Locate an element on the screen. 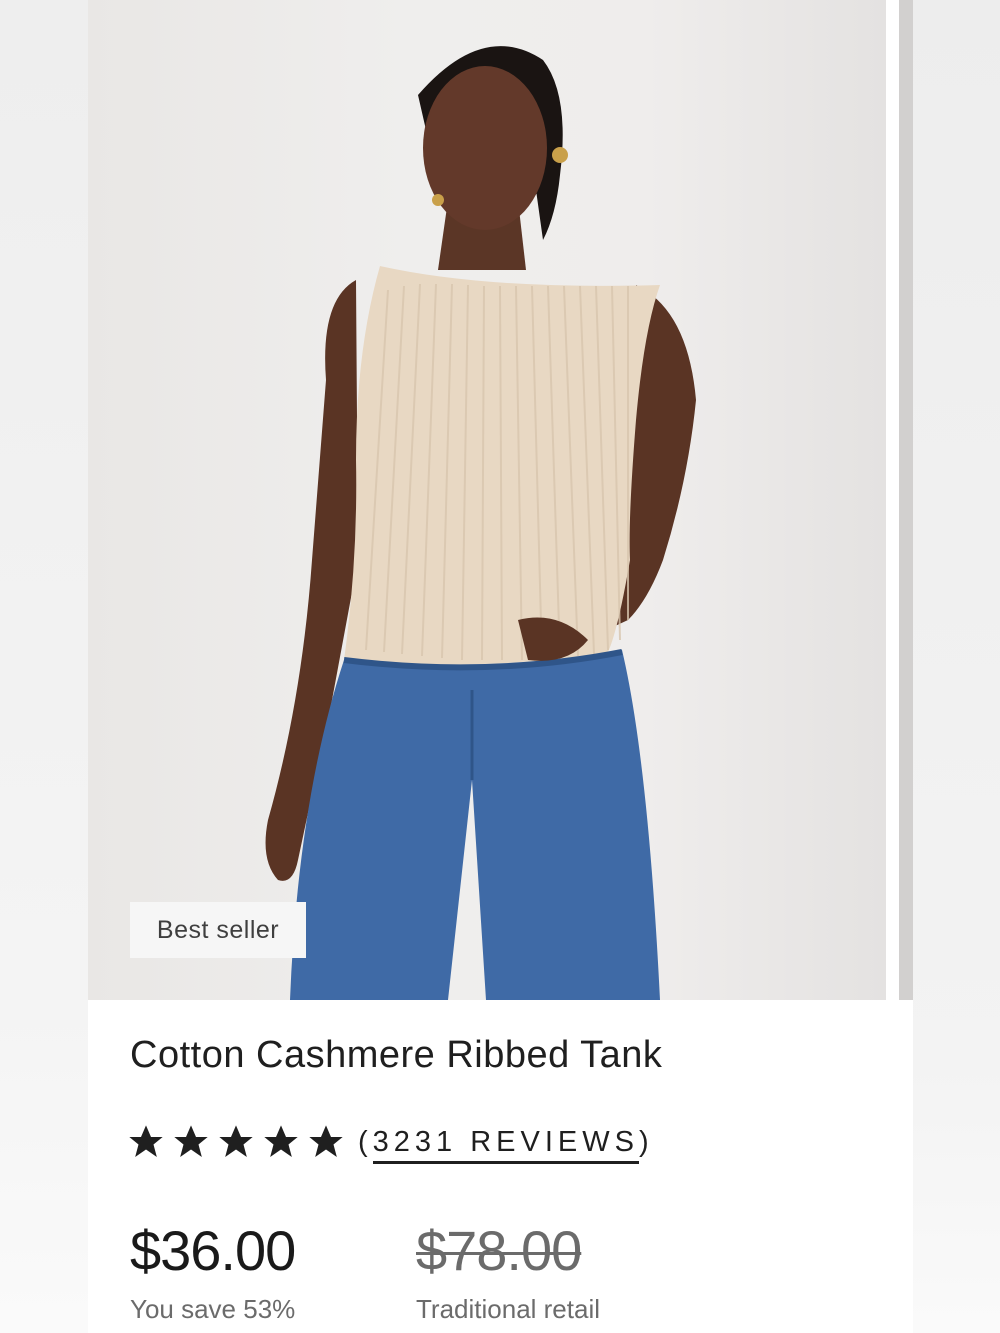 This screenshot has height=1333, width=1000. product-title: Cotton Cashmere Ribbed Tank is located at coordinates (396, 1055).